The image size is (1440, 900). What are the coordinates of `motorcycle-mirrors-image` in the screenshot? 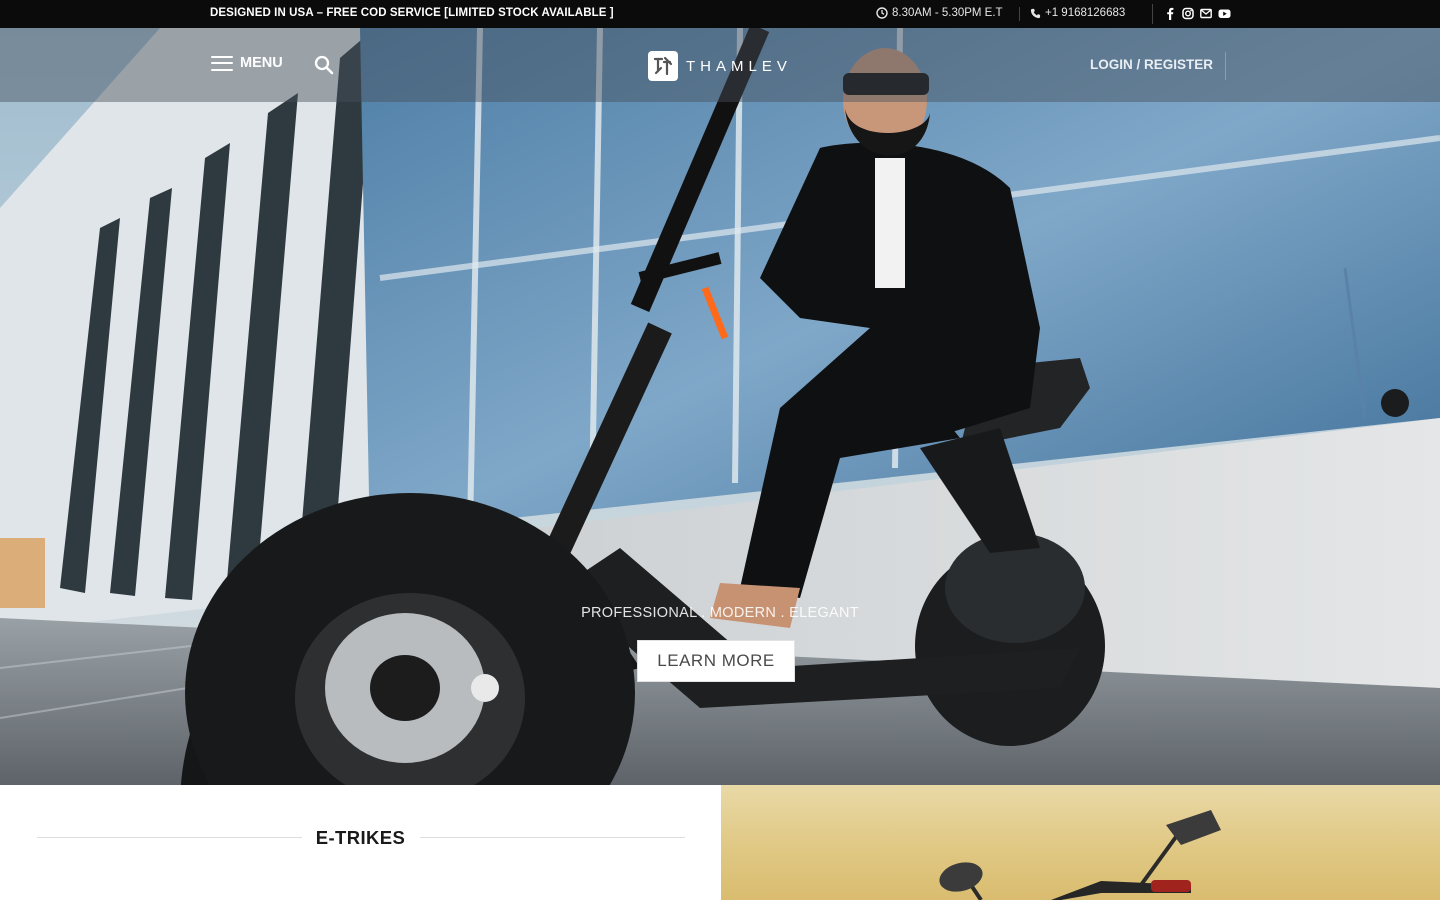 It's located at (1080, 855).